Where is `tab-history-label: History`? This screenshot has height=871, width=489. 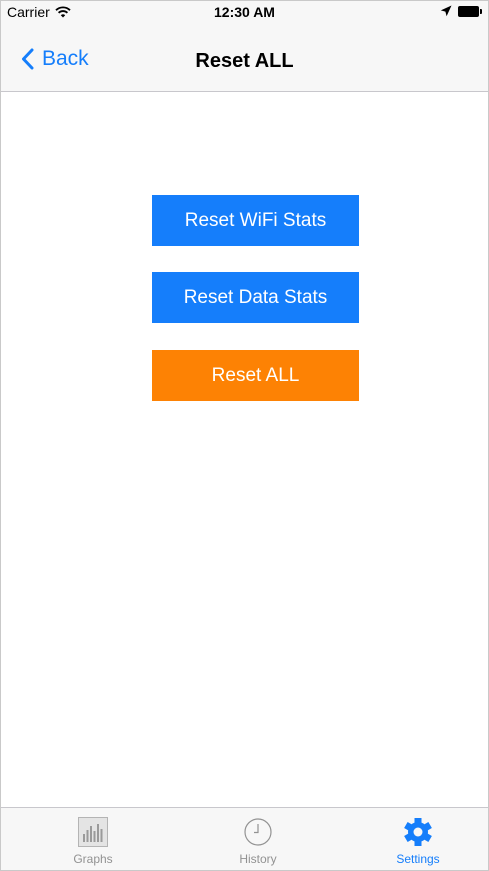
tab-history-label: History is located at coordinates (258, 859).